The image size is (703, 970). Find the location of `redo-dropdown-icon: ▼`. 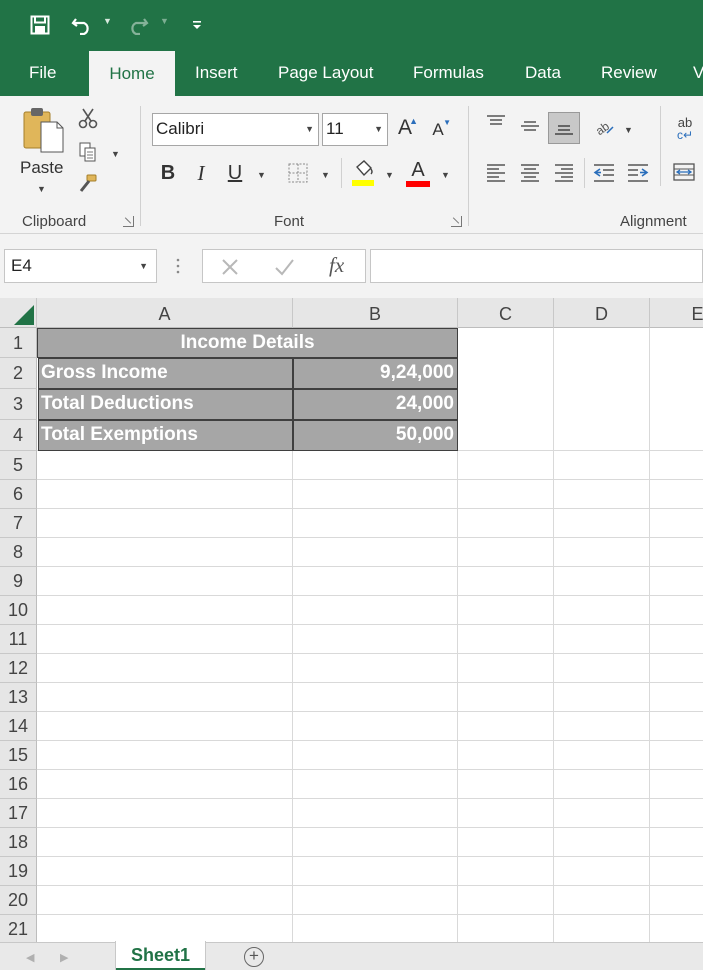

redo-dropdown-icon: ▼ is located at coordinates (164, 21).